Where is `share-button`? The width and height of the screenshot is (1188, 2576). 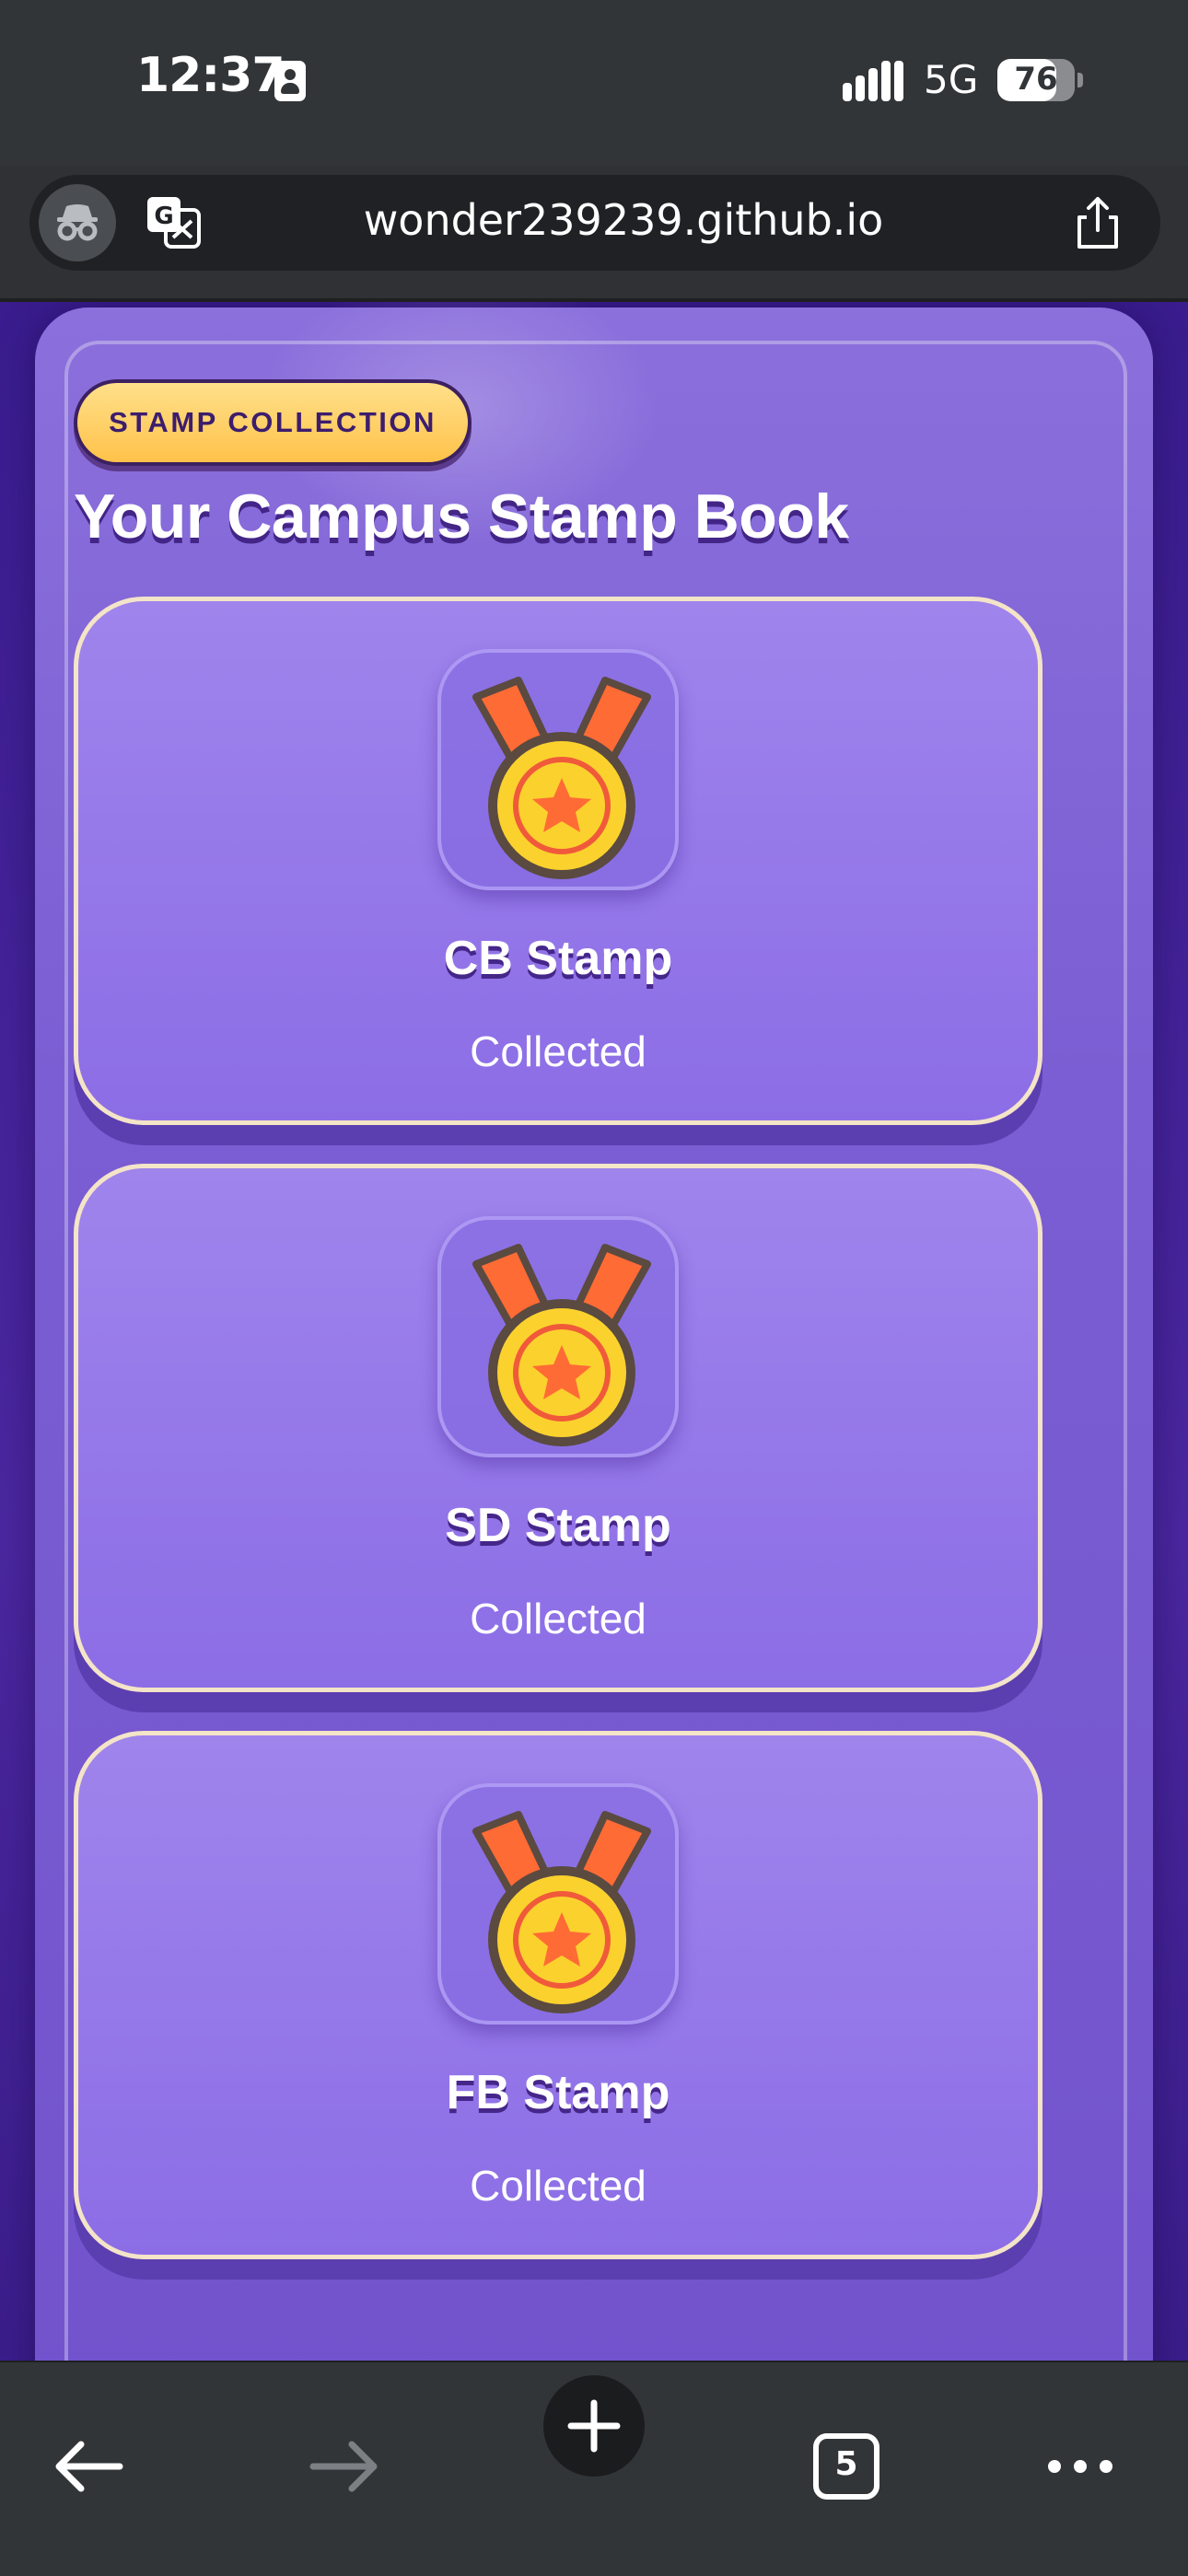
share-button is located at coordinates (1097, 222).